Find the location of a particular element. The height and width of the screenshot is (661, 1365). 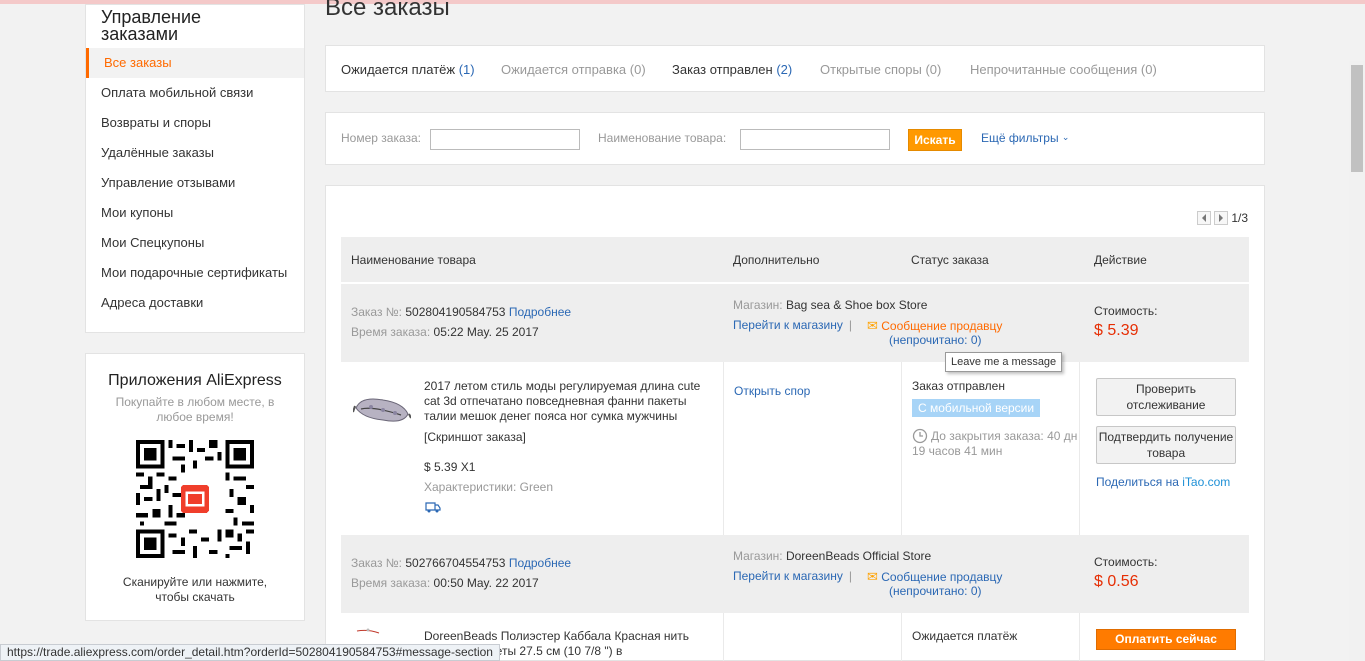

next-page-icon is located at coordinates (1221, 218).